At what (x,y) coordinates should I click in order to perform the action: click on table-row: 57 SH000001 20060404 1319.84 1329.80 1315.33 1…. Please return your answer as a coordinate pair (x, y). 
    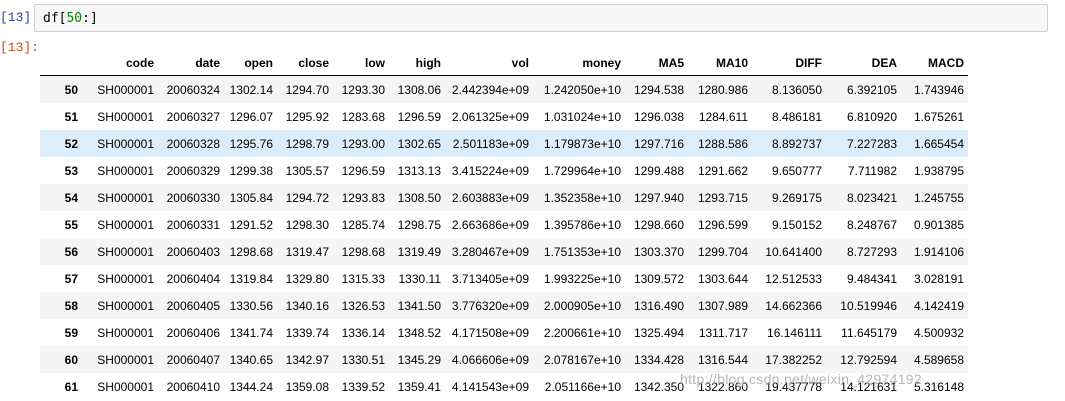
    Looking at the image, I should click on (504, 278).